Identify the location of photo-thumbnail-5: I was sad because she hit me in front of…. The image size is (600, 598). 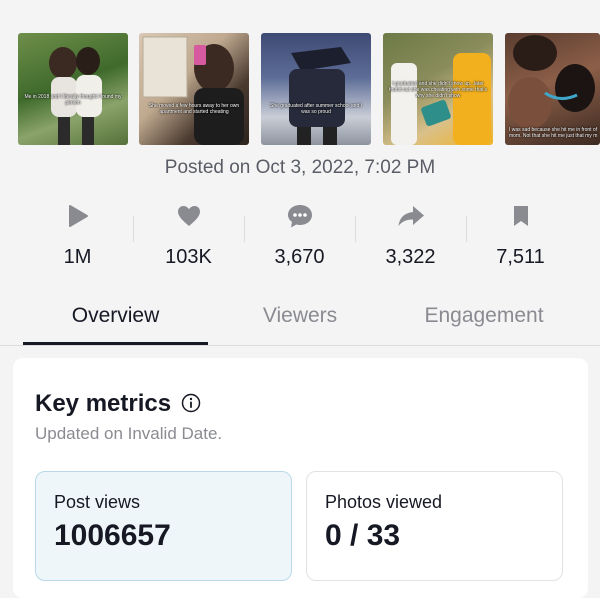
(552, 89).